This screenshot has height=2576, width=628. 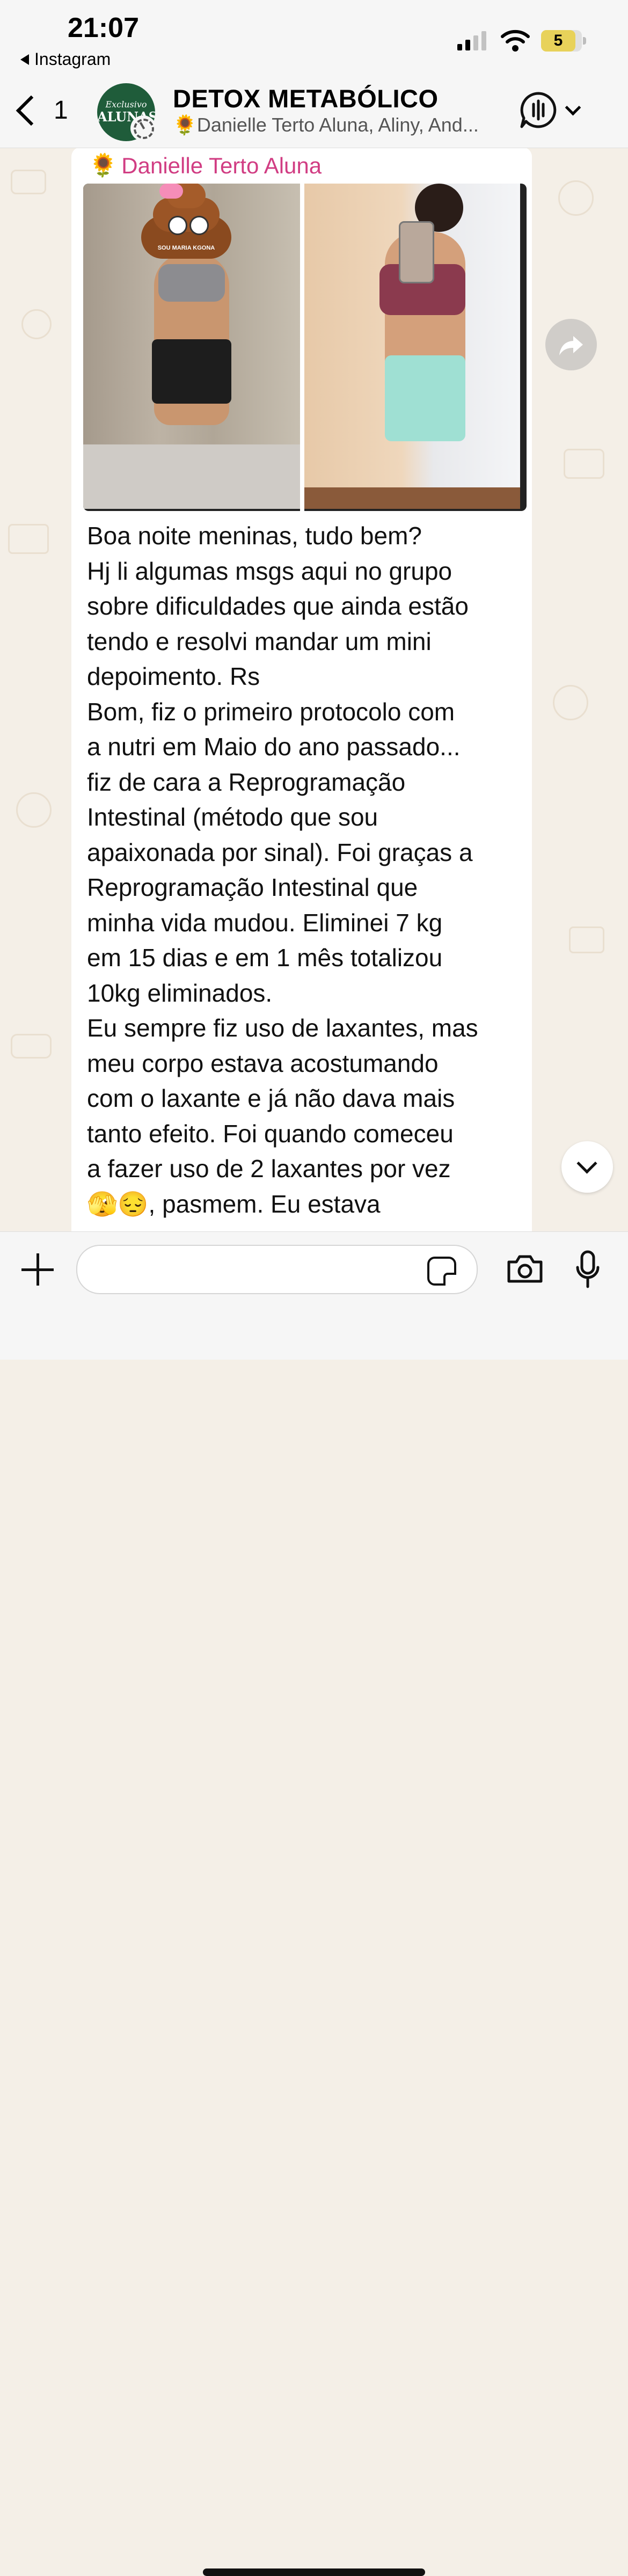 What do you see at coordinates (31, 111) in the screenshot?
I see `chevron-left-icon` at bounding box center [31, 111].